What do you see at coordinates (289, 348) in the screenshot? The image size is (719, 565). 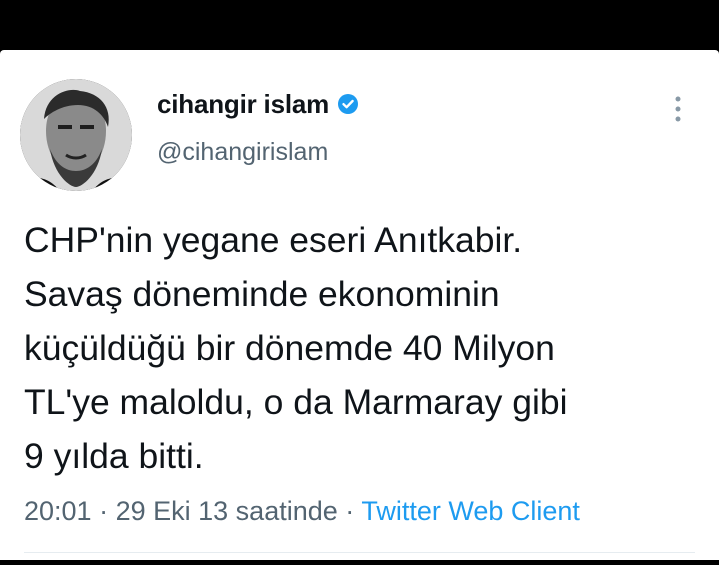 I see `tweet-text-line: küçüldüğü bir dönemde 40 Milyon` at bounding box center [289, 348].